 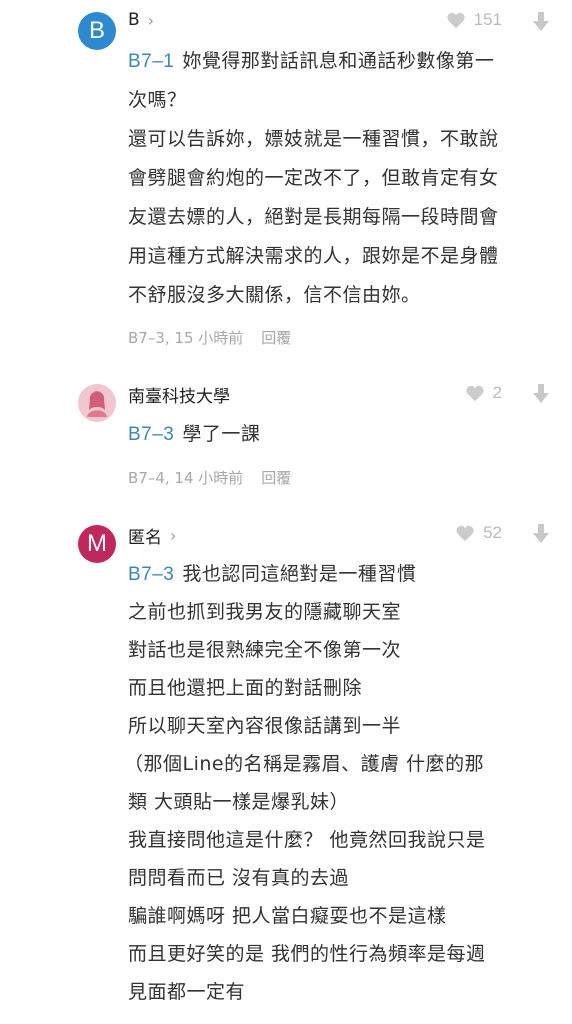 I want to click on comment-line: 類 大頭貼一樣是爆乳妹）, so click(x=239, y=802).